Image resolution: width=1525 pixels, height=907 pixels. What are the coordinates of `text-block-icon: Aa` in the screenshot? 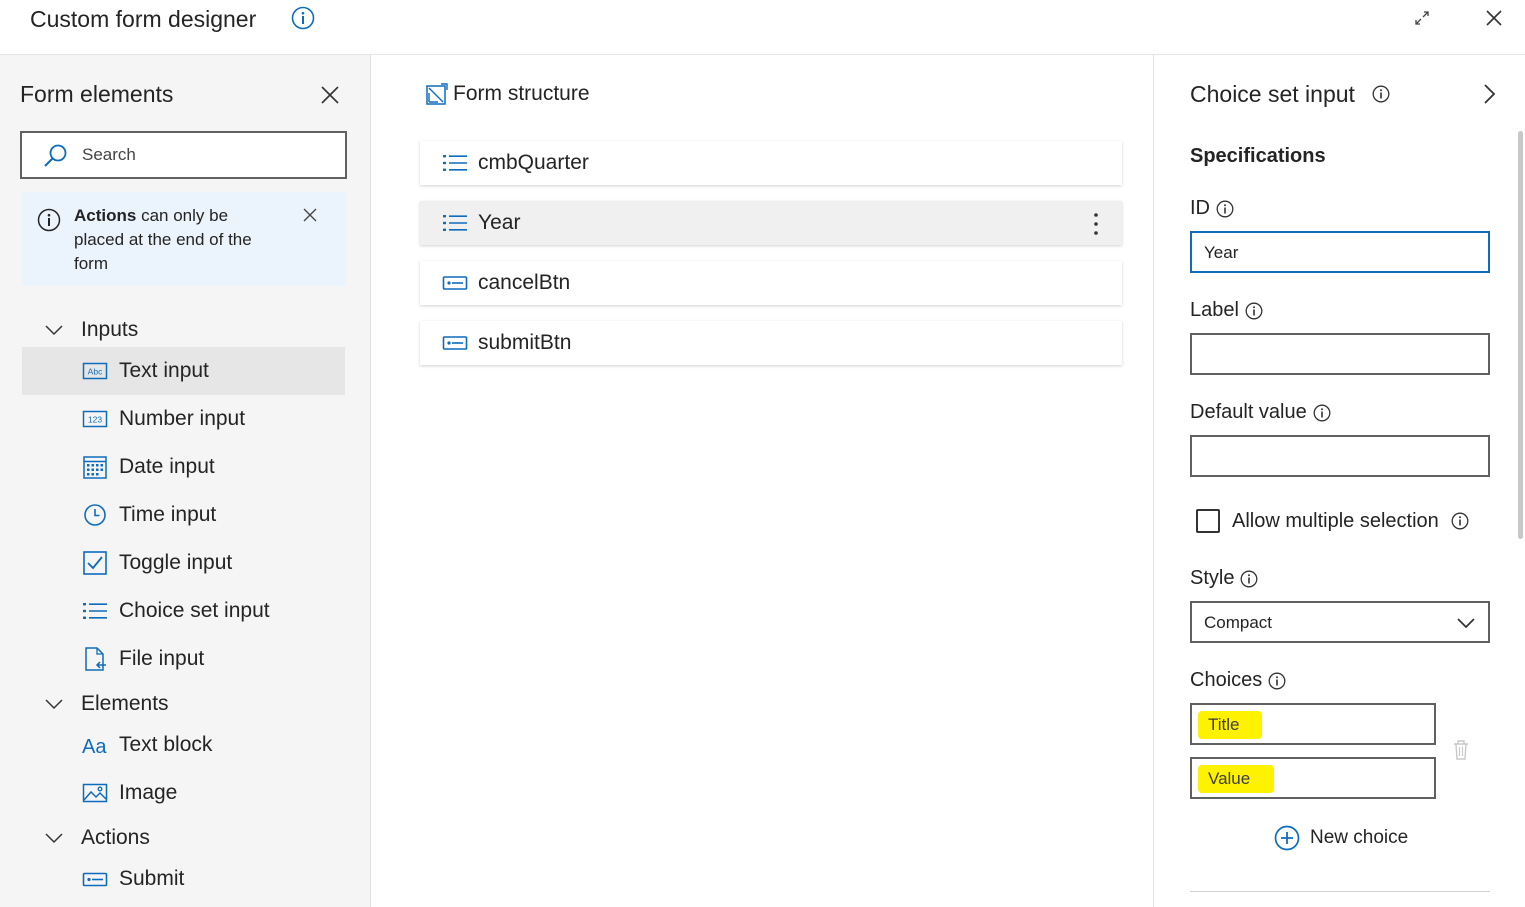 It's located at (94, 746).